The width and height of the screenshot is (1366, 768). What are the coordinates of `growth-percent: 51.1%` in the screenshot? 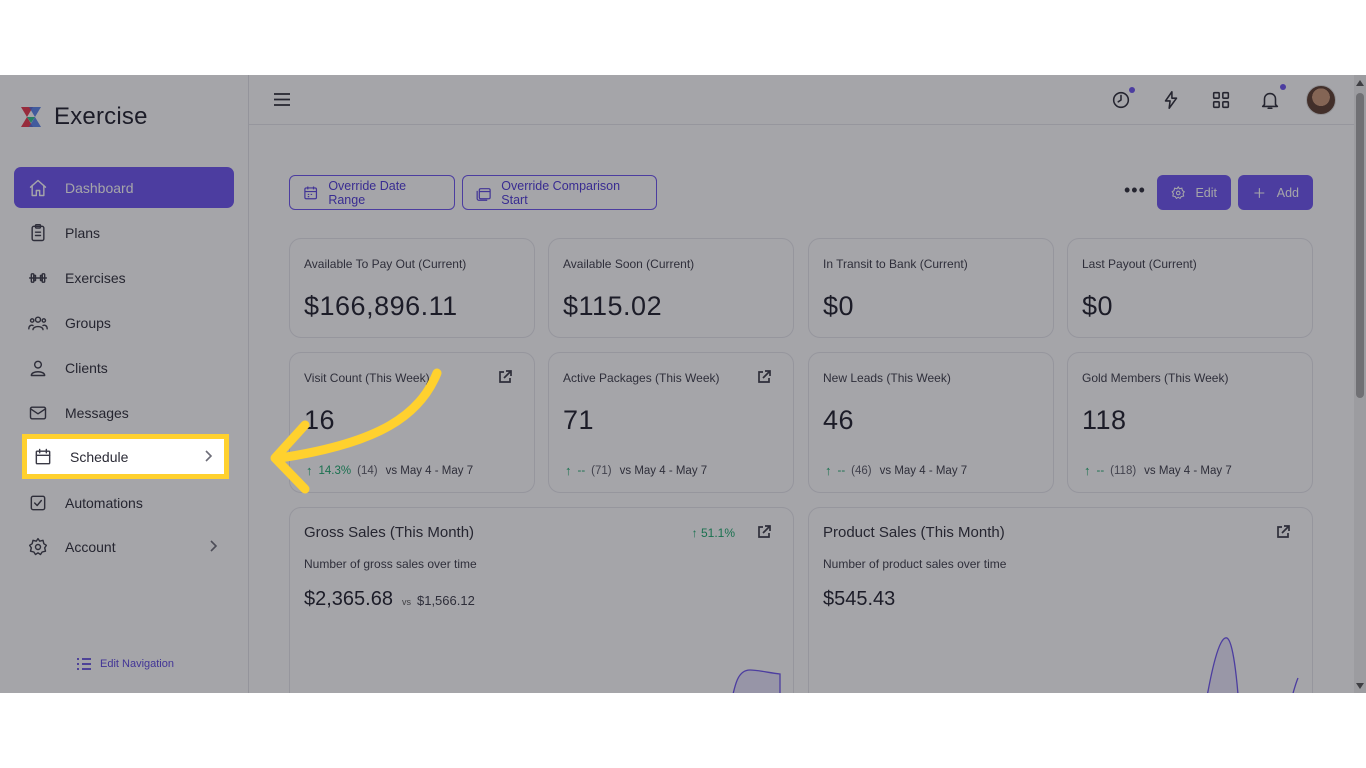 It's located at (717, 533).